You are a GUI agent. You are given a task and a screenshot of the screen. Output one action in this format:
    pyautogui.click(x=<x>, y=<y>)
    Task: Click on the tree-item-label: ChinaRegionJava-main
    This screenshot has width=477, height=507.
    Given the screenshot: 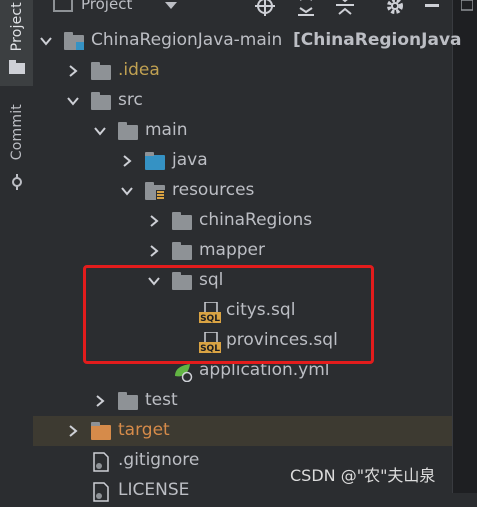 What is the action you would take?
    pyautogui.click(x=187, y=40)
    